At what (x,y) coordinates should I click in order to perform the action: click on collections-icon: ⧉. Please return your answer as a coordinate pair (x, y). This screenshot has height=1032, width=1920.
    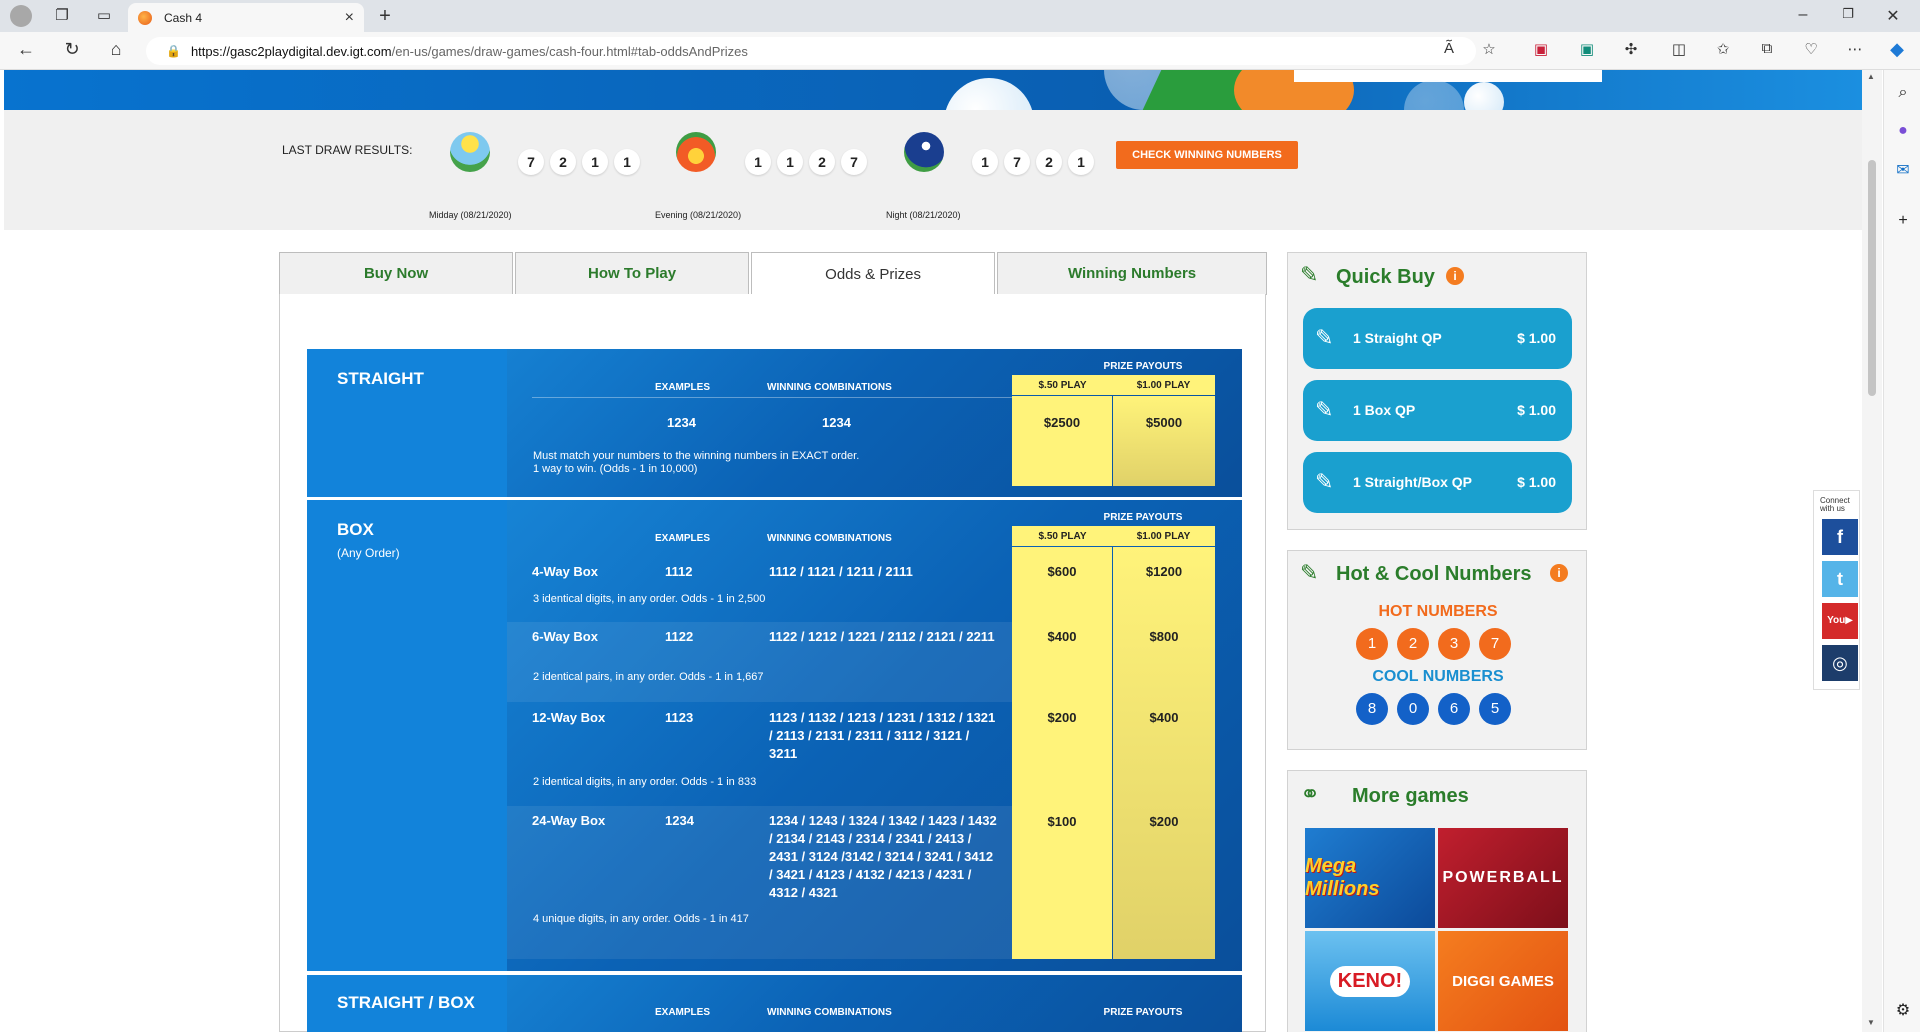
    Looking at the image, I should click on (1767, 48).